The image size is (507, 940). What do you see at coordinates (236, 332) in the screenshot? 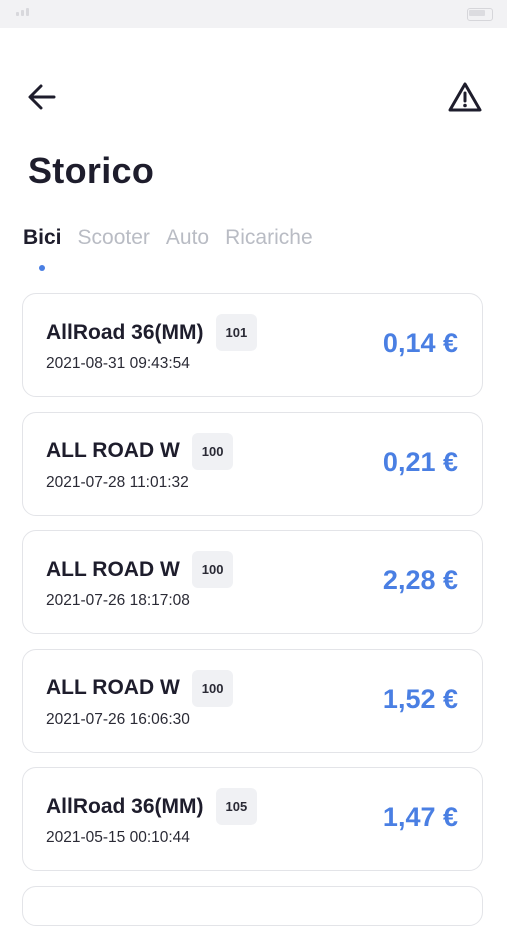
I see `vehicle-code-badge: 101` at bounding box center [236, 332].